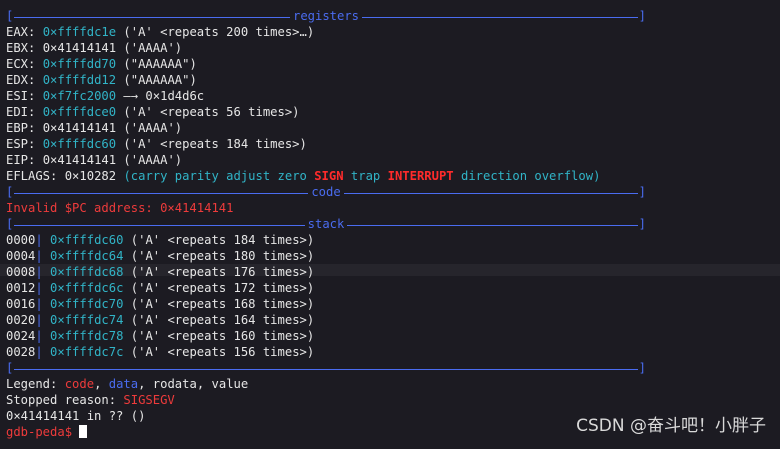  Describe the element at coordinates (215, 144) in the screenshot. I see `register-description: ('A' <repeats 184 times>)` at that location.